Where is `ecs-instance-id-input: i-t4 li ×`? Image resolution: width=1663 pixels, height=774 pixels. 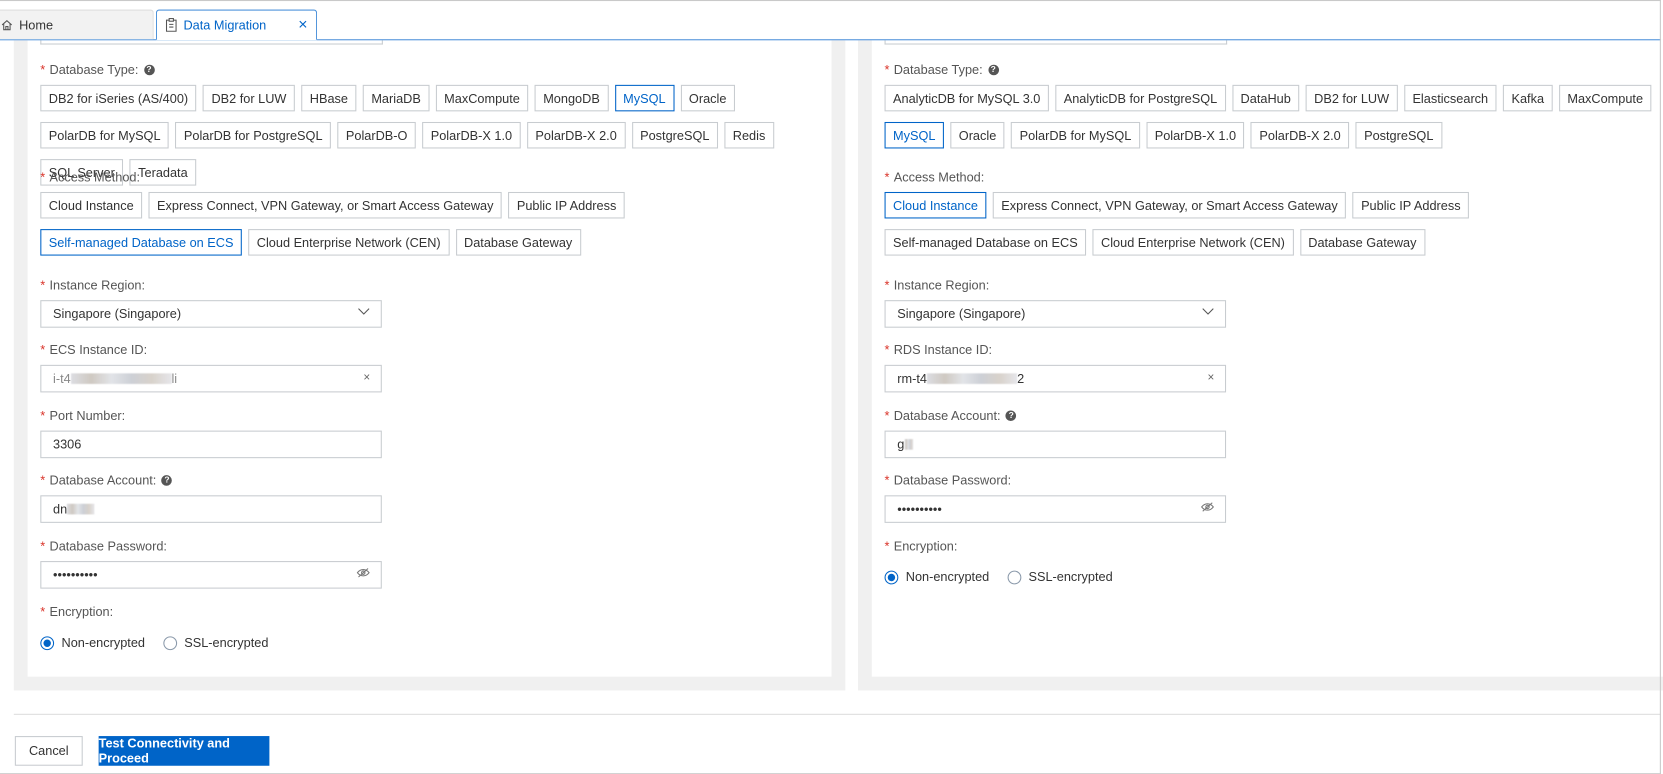
ecs-instance-id-input: i-t4 li × is located at coordinates (211, 378).